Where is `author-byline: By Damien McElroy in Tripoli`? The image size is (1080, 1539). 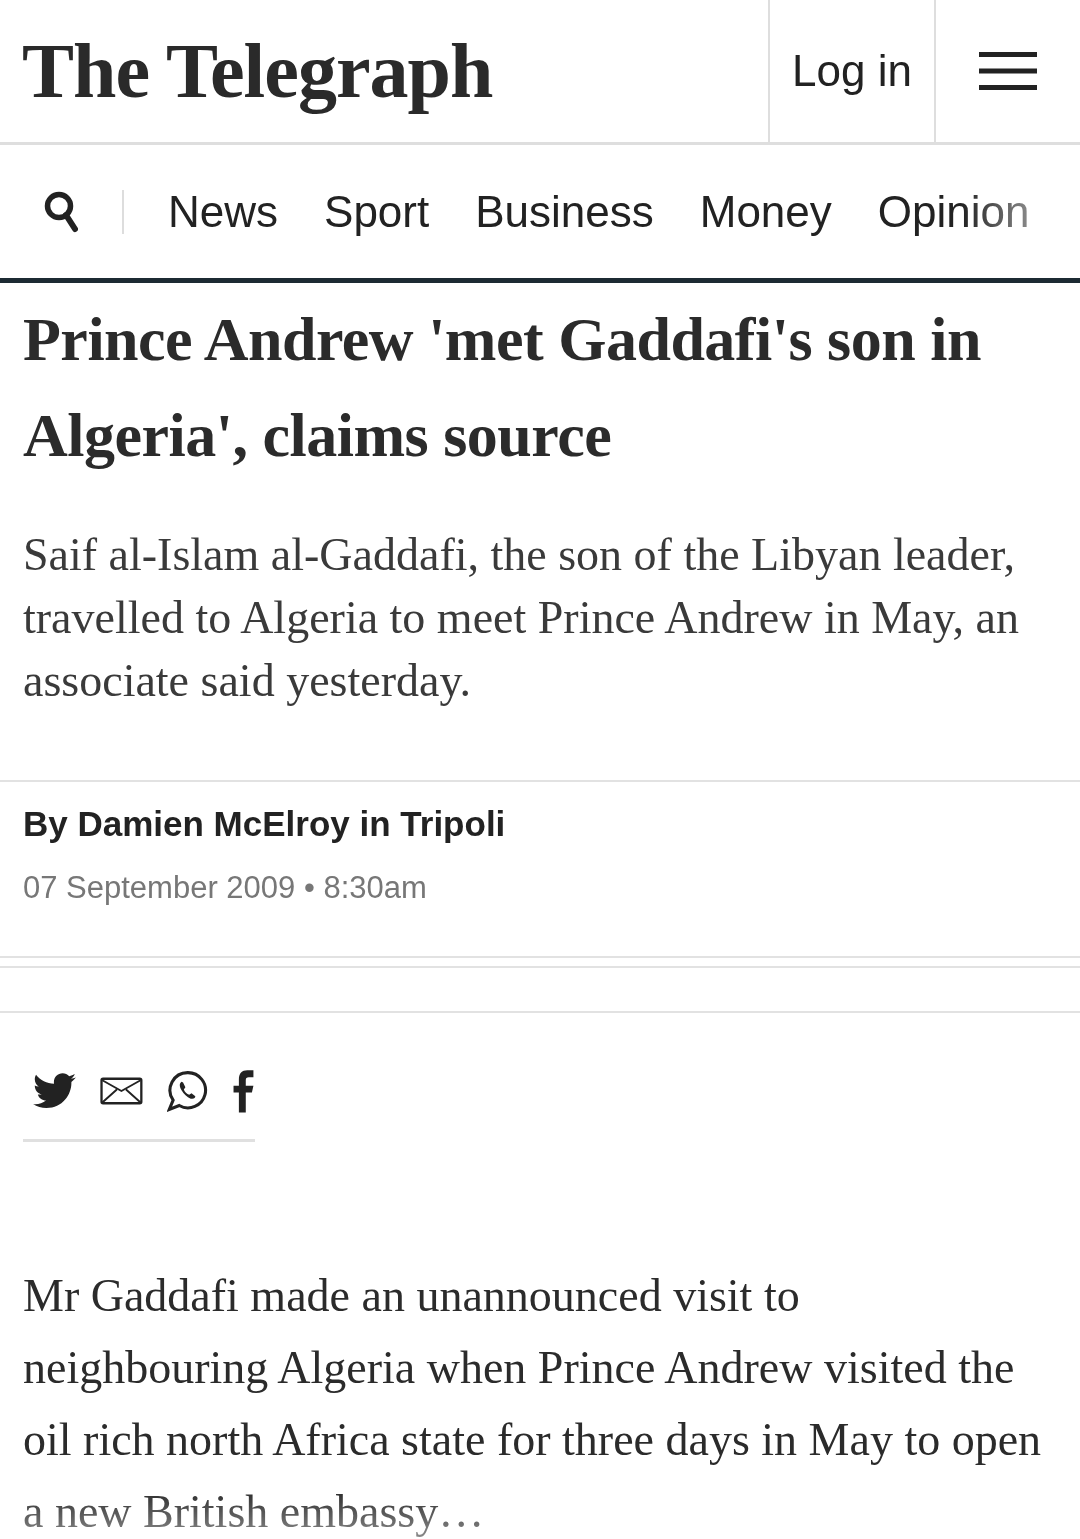 author-byline: By Damien McElroy in Tripoli is located at coordinates (265, 824).